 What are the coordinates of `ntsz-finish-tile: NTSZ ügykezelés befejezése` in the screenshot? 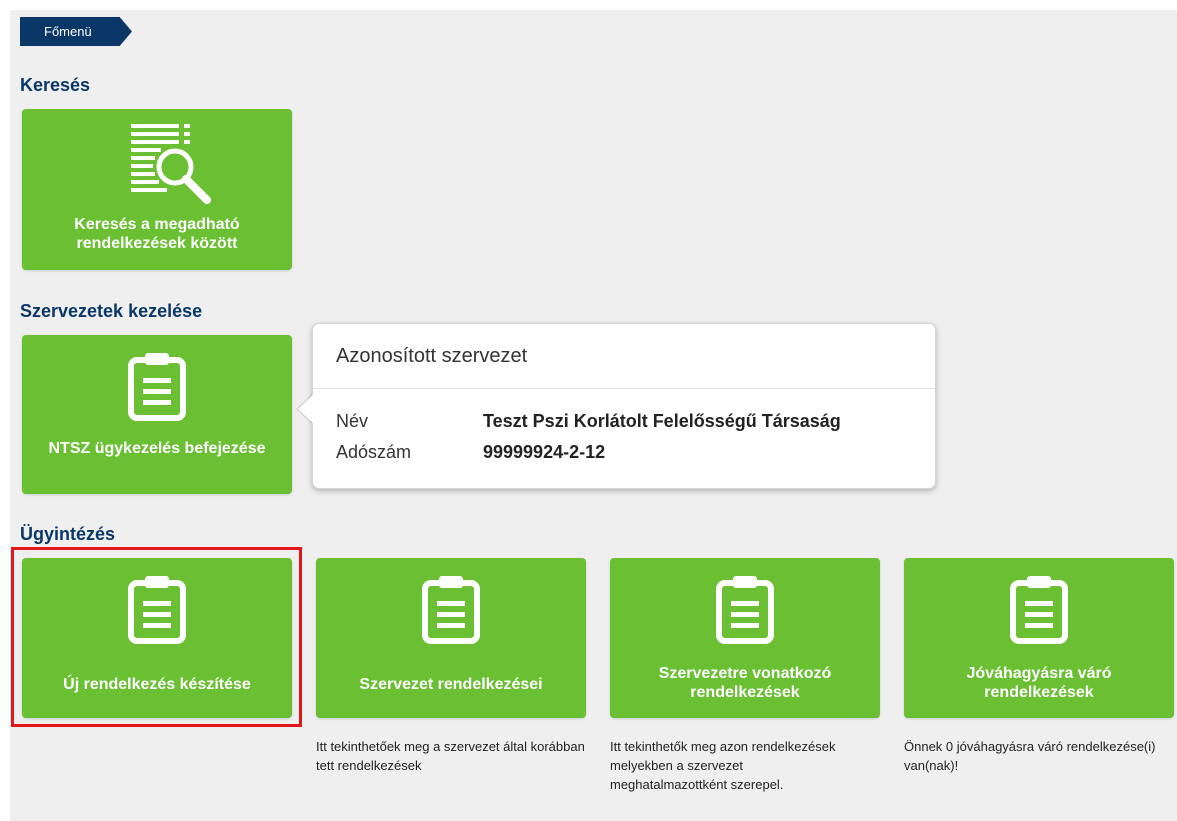 It's located at (157, 414).